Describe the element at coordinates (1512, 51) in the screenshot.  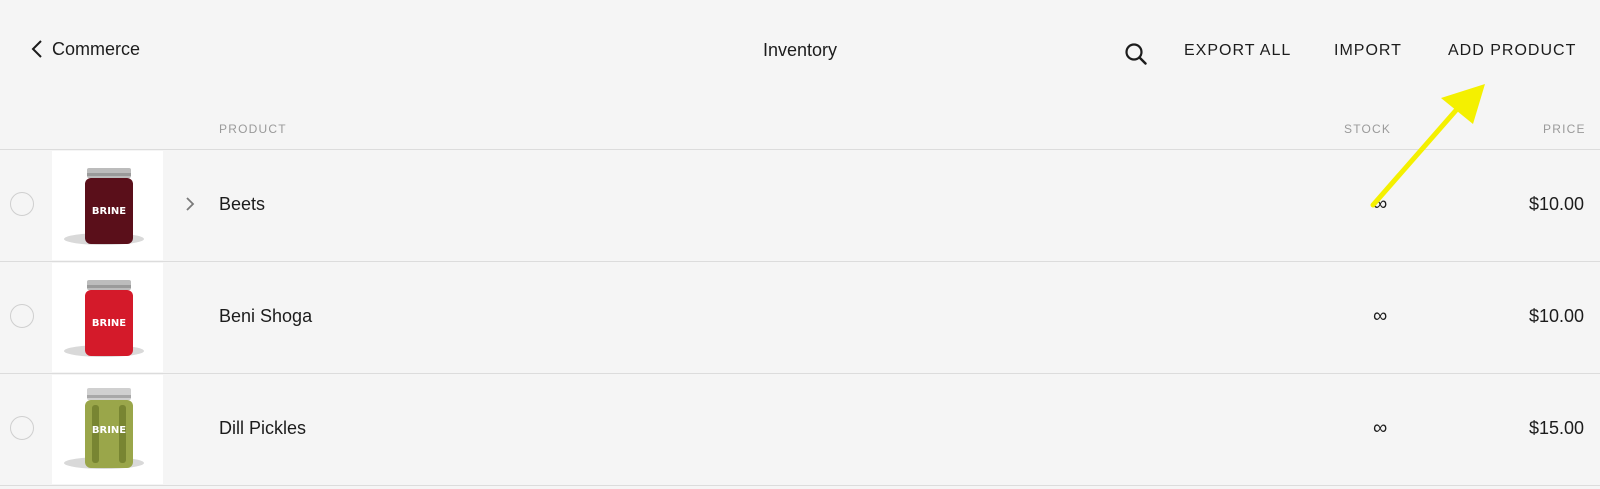
I see `add-product-button: ADD PRODUCT` at that location.